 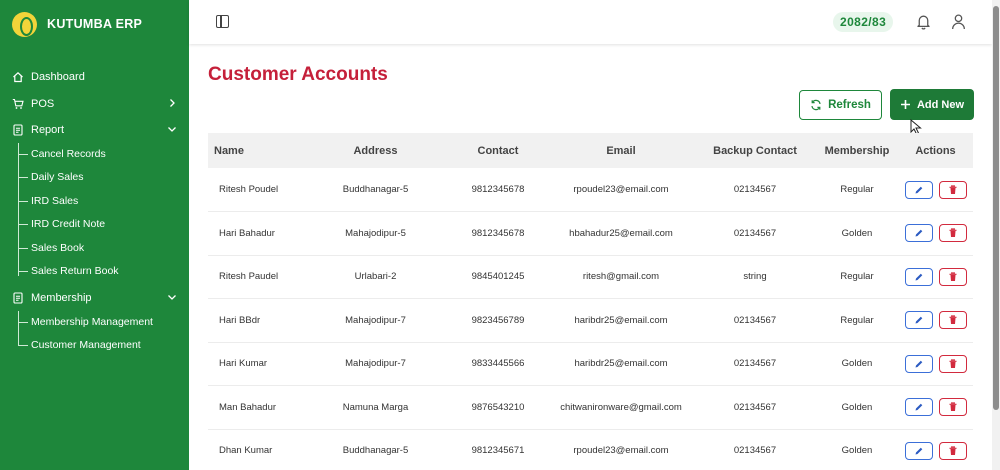 What do you see at coordinates (996, 208) in the screenshot?
I see `scrollbar-thumb` at bounding box center [996, 208].